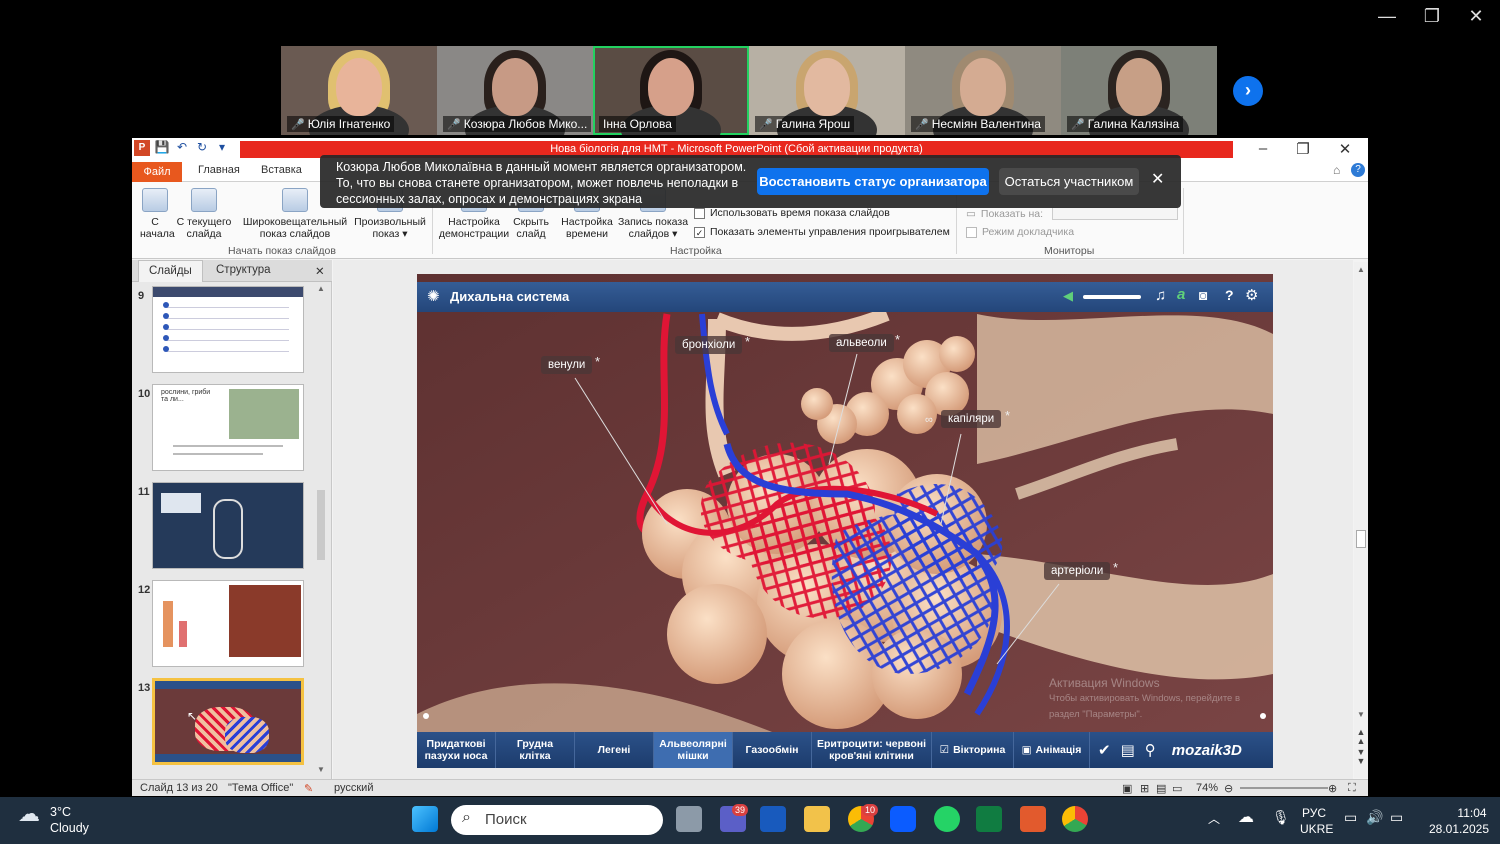 This screenshot has width=1500, height=844. I want to click on tab-insert: Вставка, so click(281, 170).